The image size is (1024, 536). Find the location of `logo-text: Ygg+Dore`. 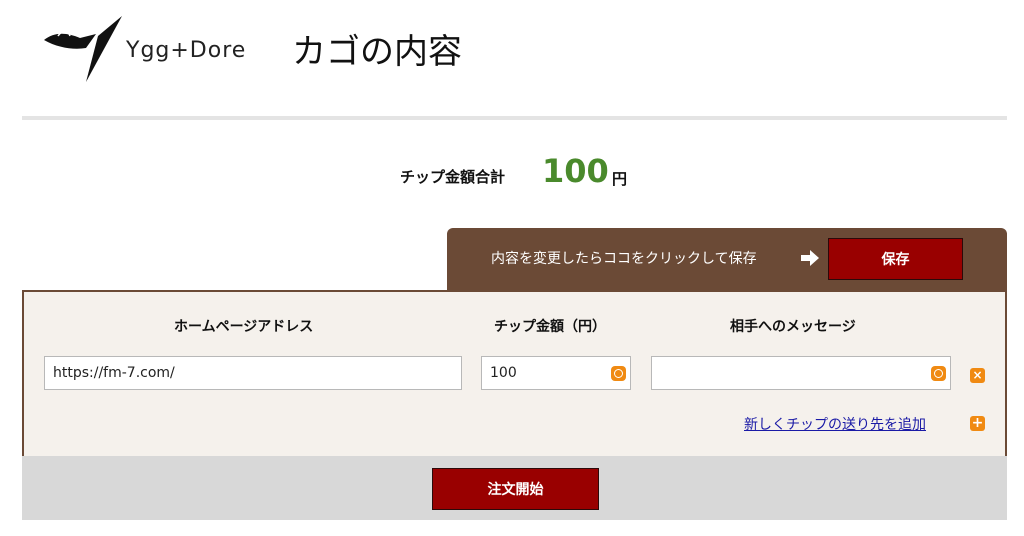

logo-text: Ygg+Dore is located at coordinates (186, 50).